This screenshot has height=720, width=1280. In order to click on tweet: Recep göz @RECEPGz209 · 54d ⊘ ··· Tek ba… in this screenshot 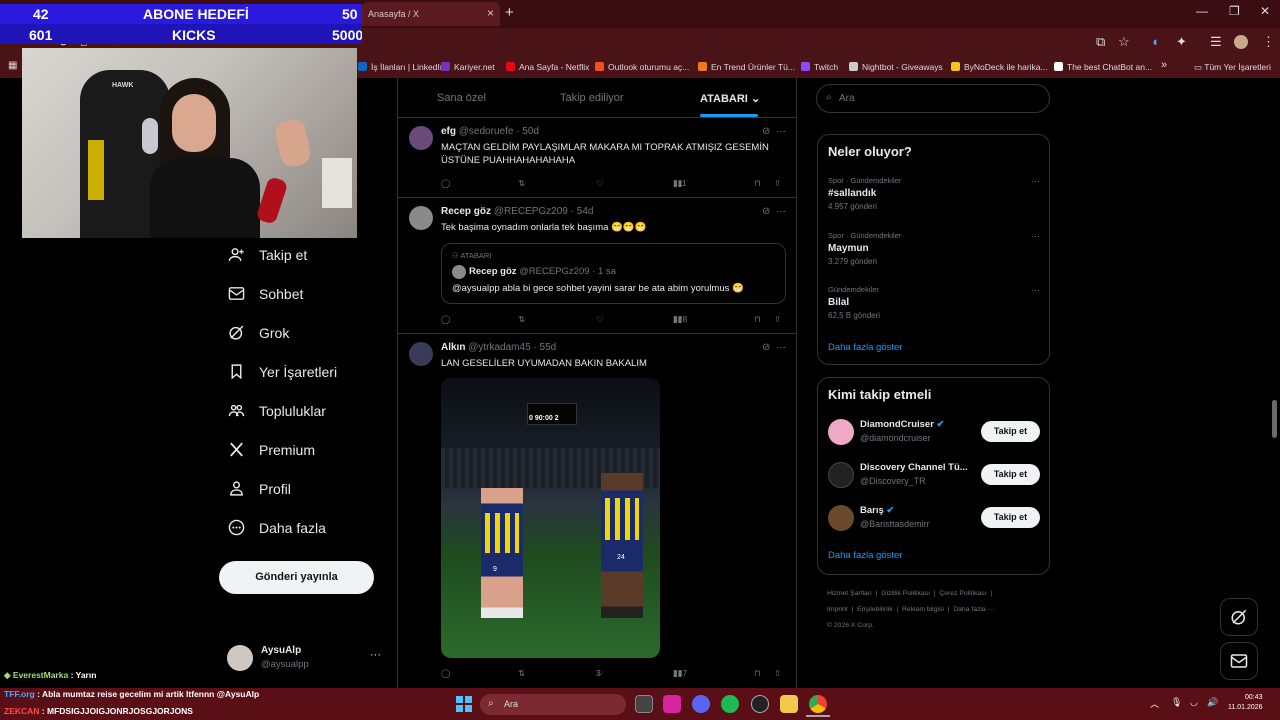, I will do `click(597, 266)`.